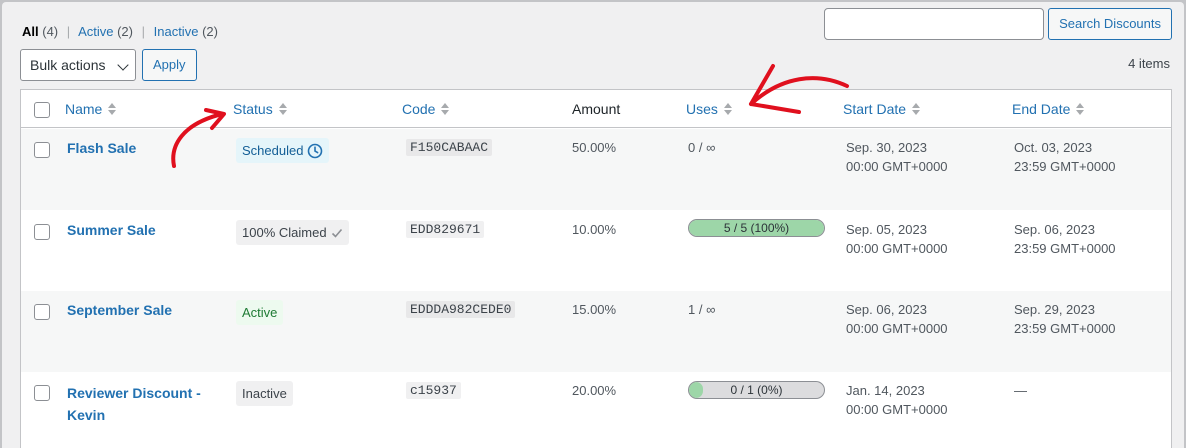 The image size is (1186, 448). Describe the element at coordinates (1149, 63) in the screenshot. I see `items-count: 4 items` at that location.